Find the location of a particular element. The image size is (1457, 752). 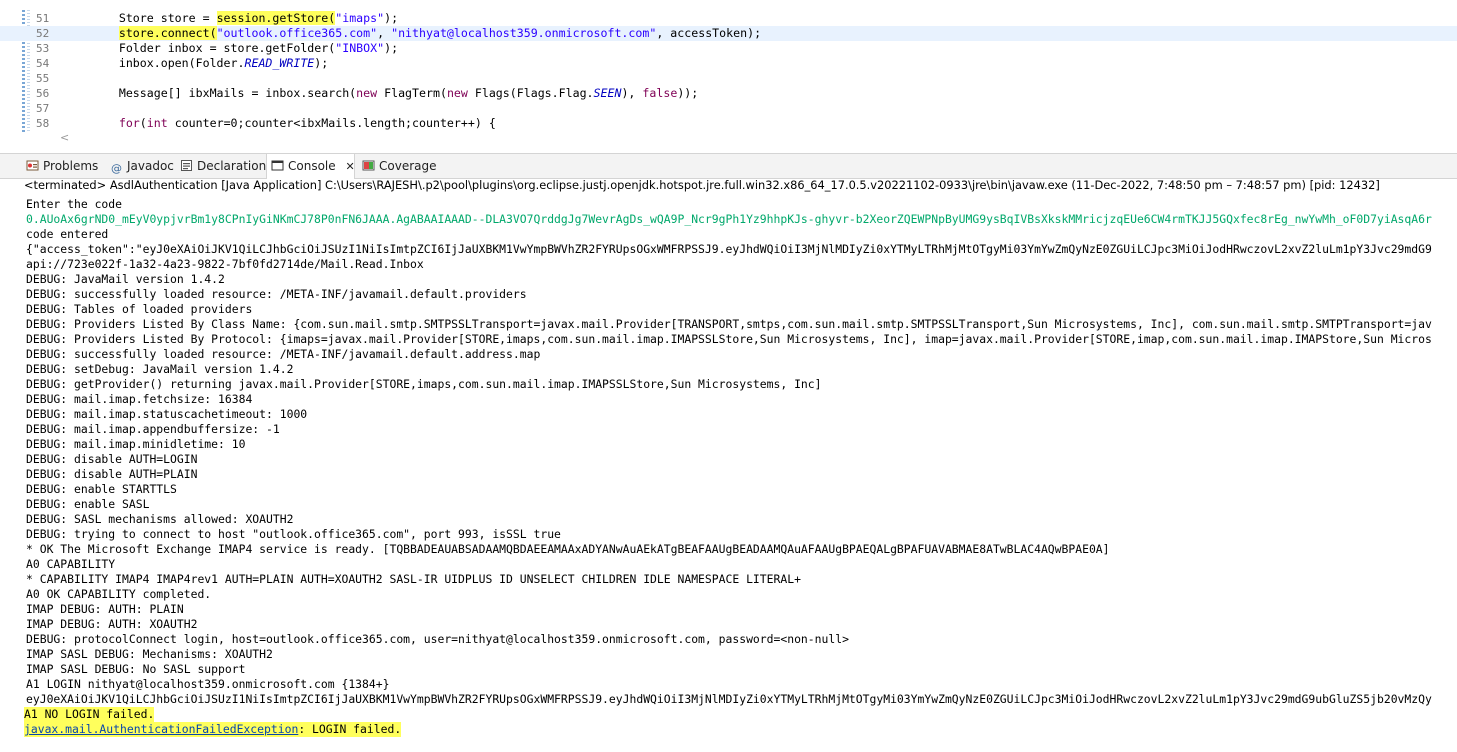

code-token: FlagTerm( is located at coordinates (412, 93).